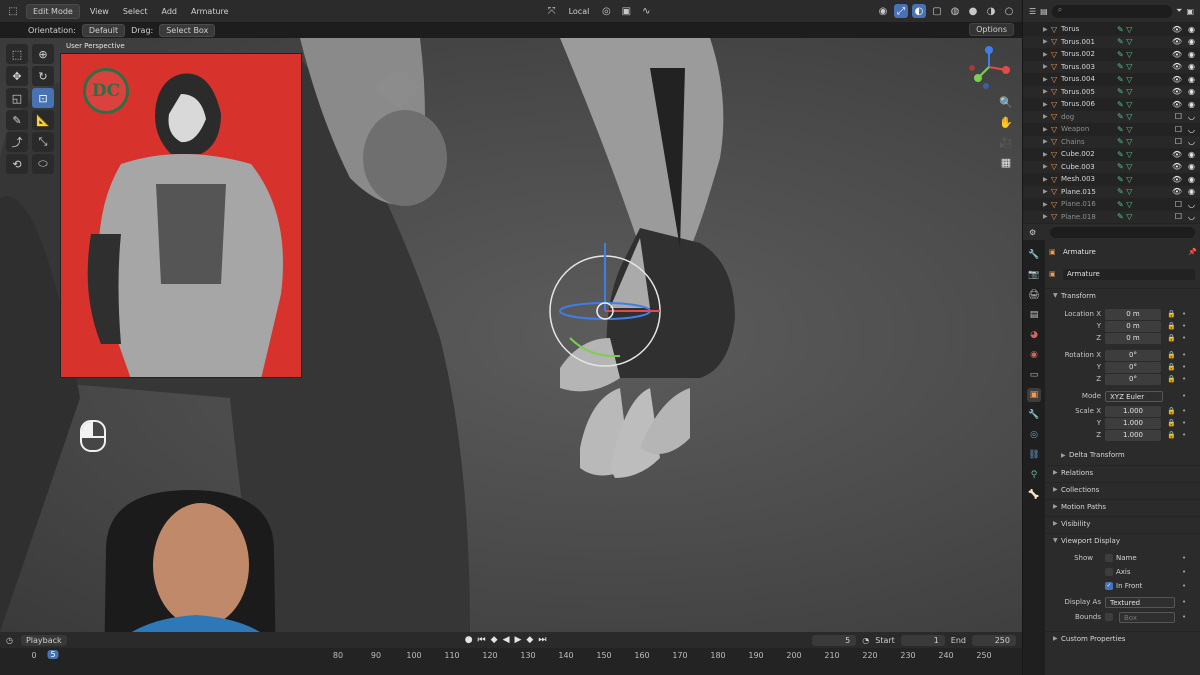 The image size is (1200, 675). I want to click on snap-icon: ◎, so click(606, 11).